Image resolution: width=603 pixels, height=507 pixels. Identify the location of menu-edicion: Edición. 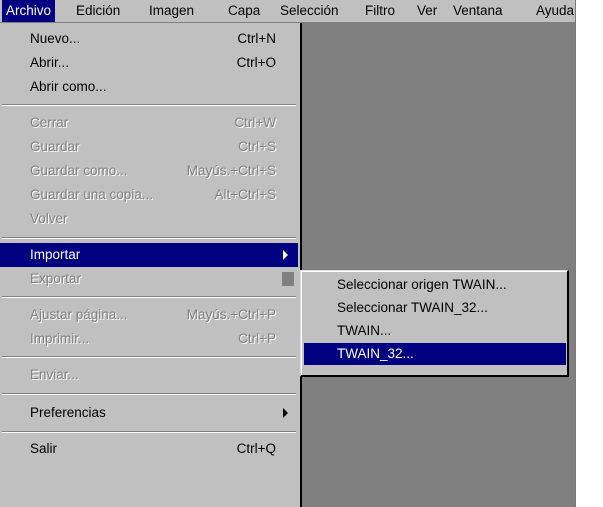
(98, 11).